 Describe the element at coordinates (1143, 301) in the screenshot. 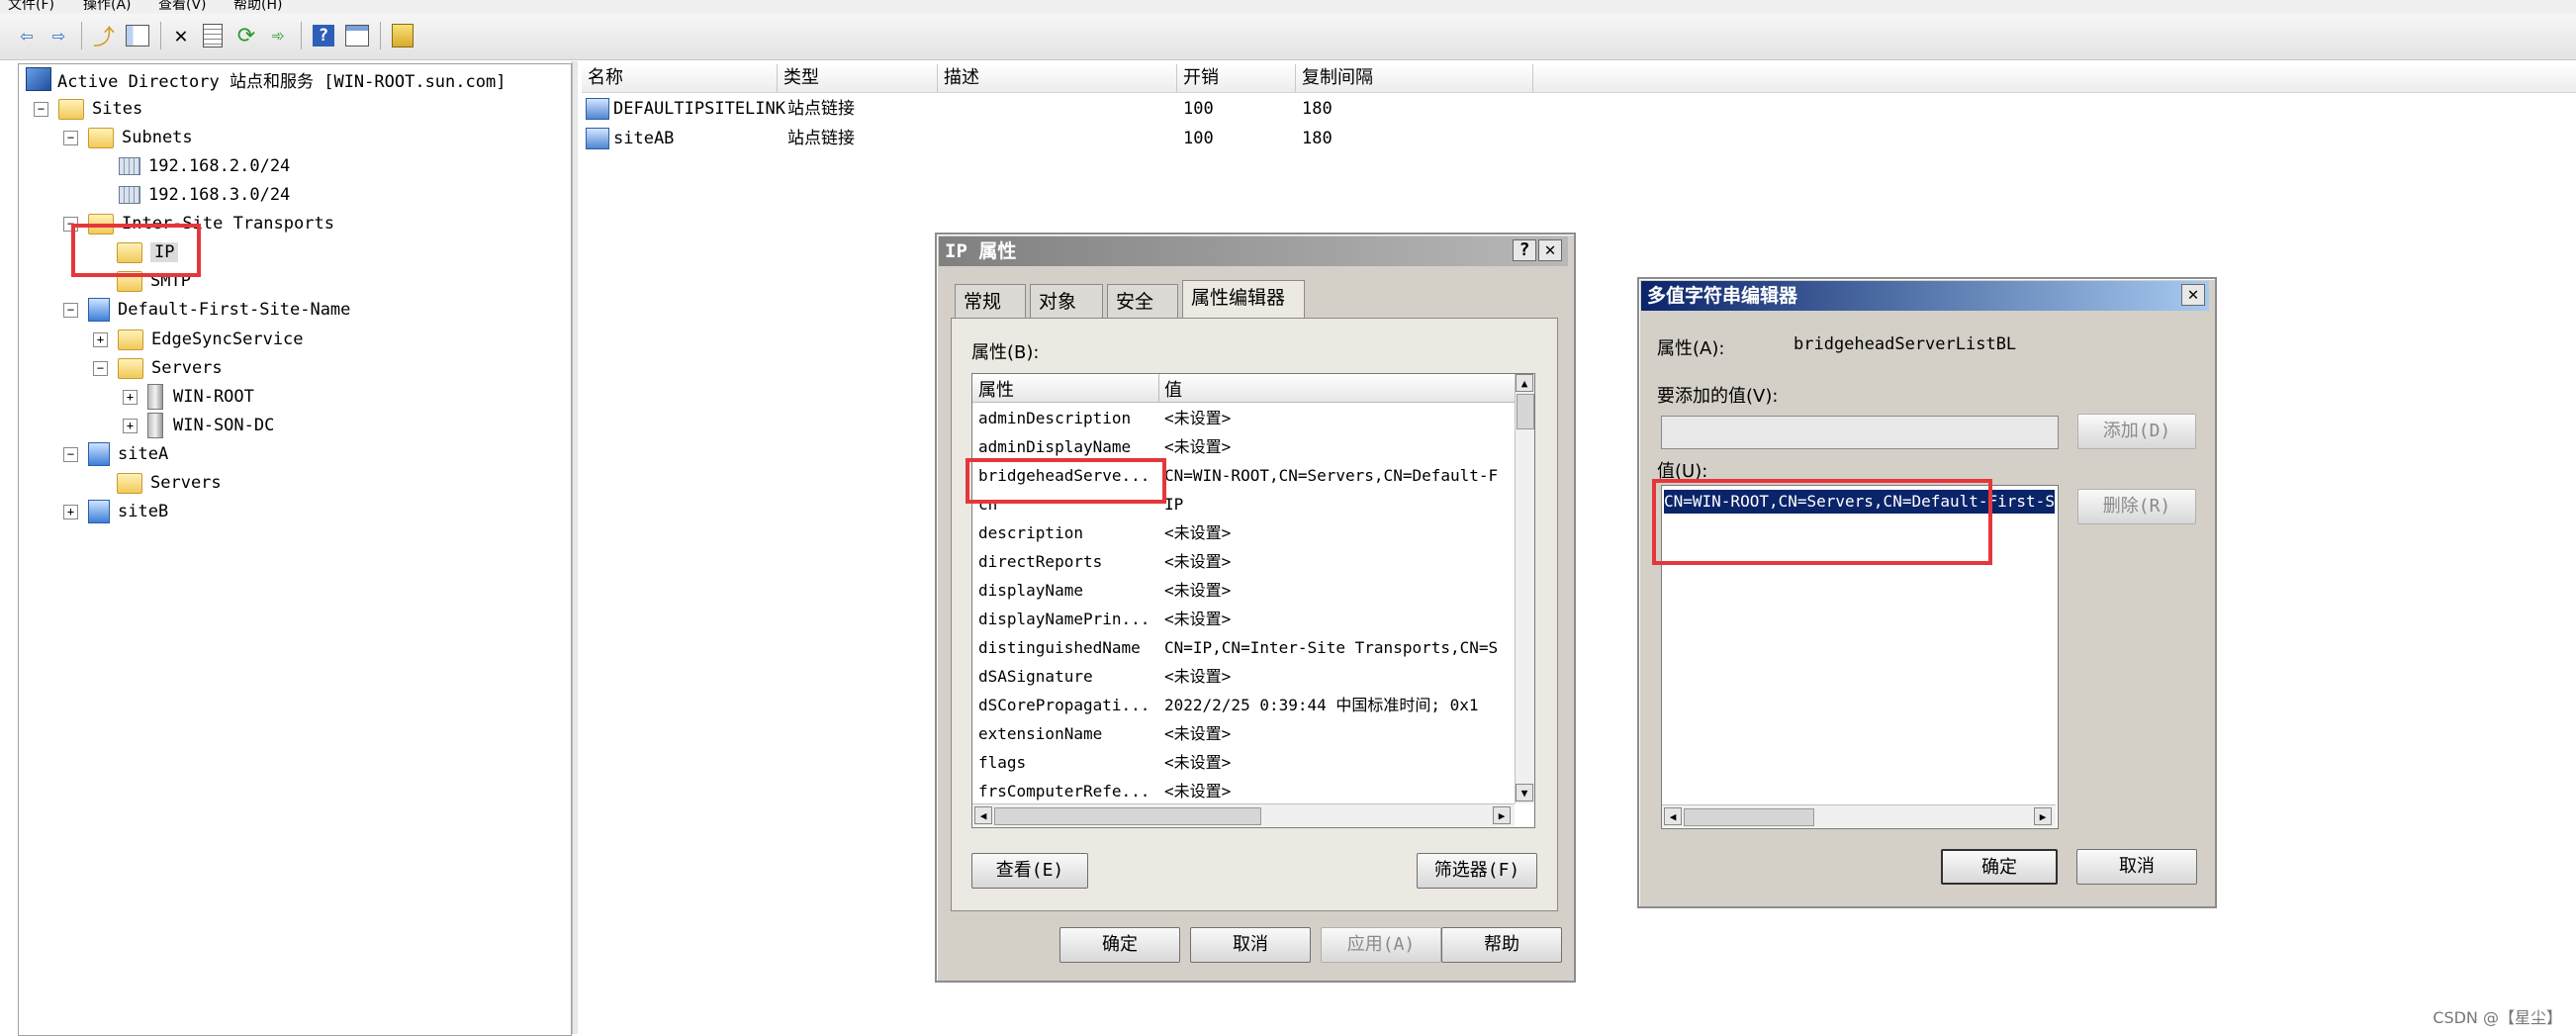

I see `tab-security: 安全` at that location.